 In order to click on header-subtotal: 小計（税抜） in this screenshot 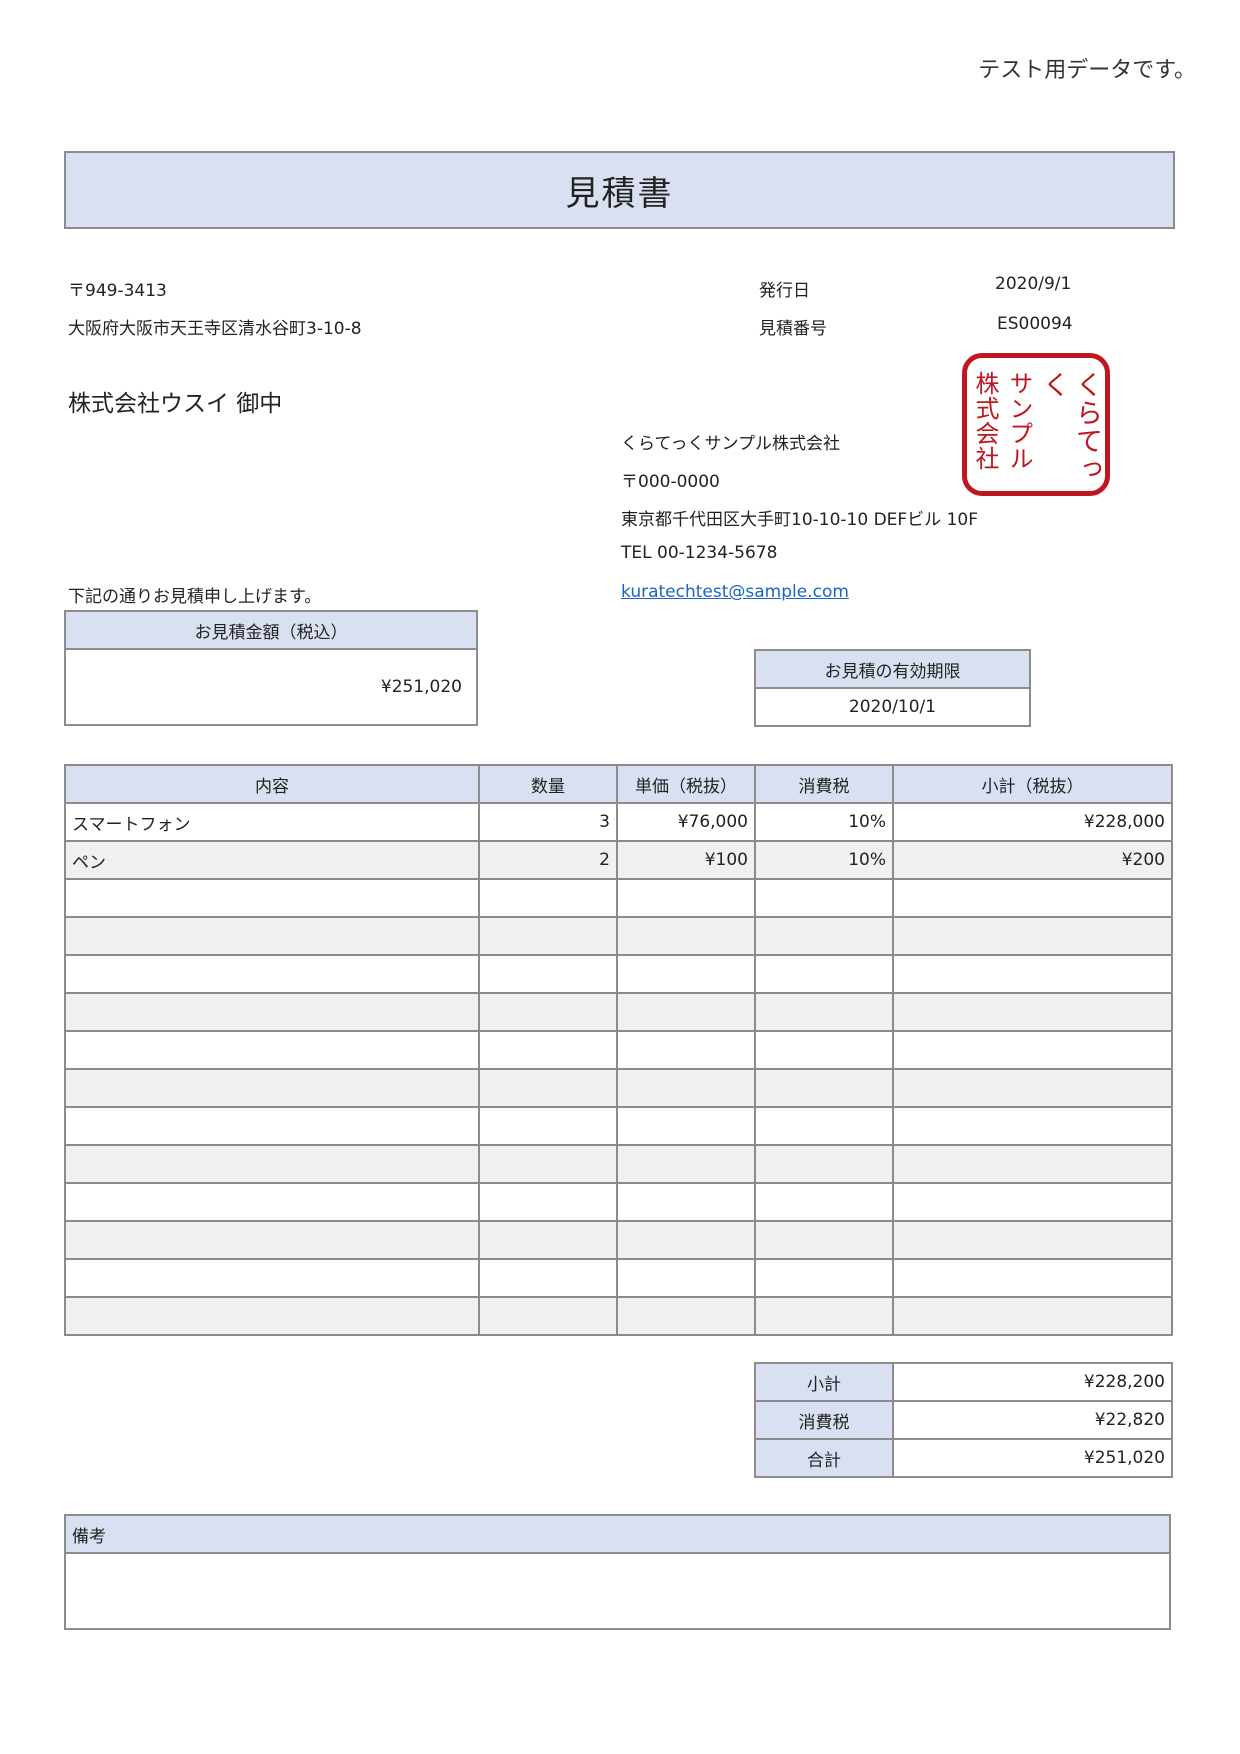, I will do `click(1032, 784)`.